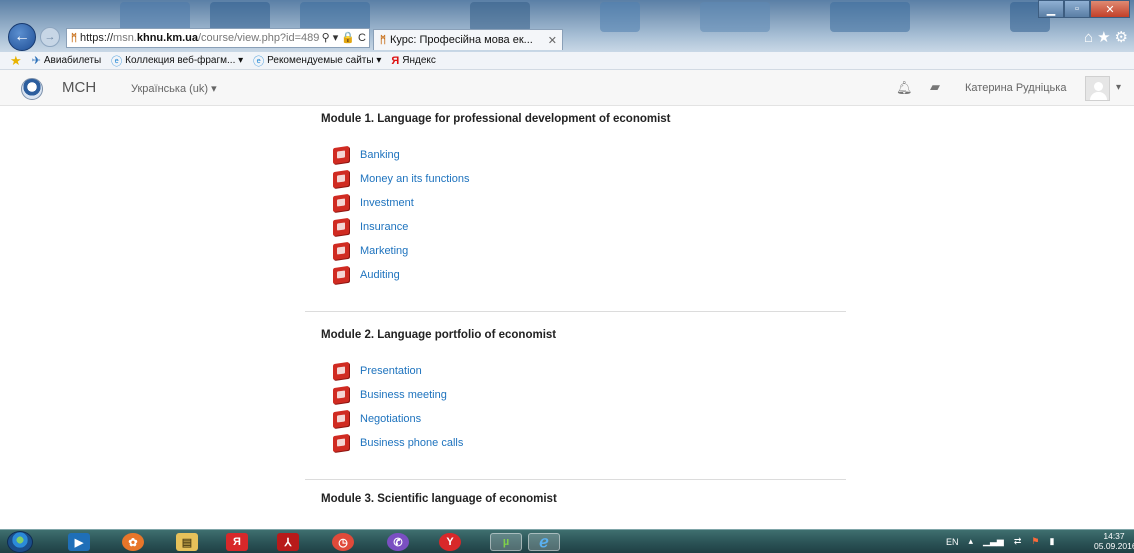  Describe the element at coordinates (125, 38) in the screenshot. I see `url-subdomain: msn.` at that location.